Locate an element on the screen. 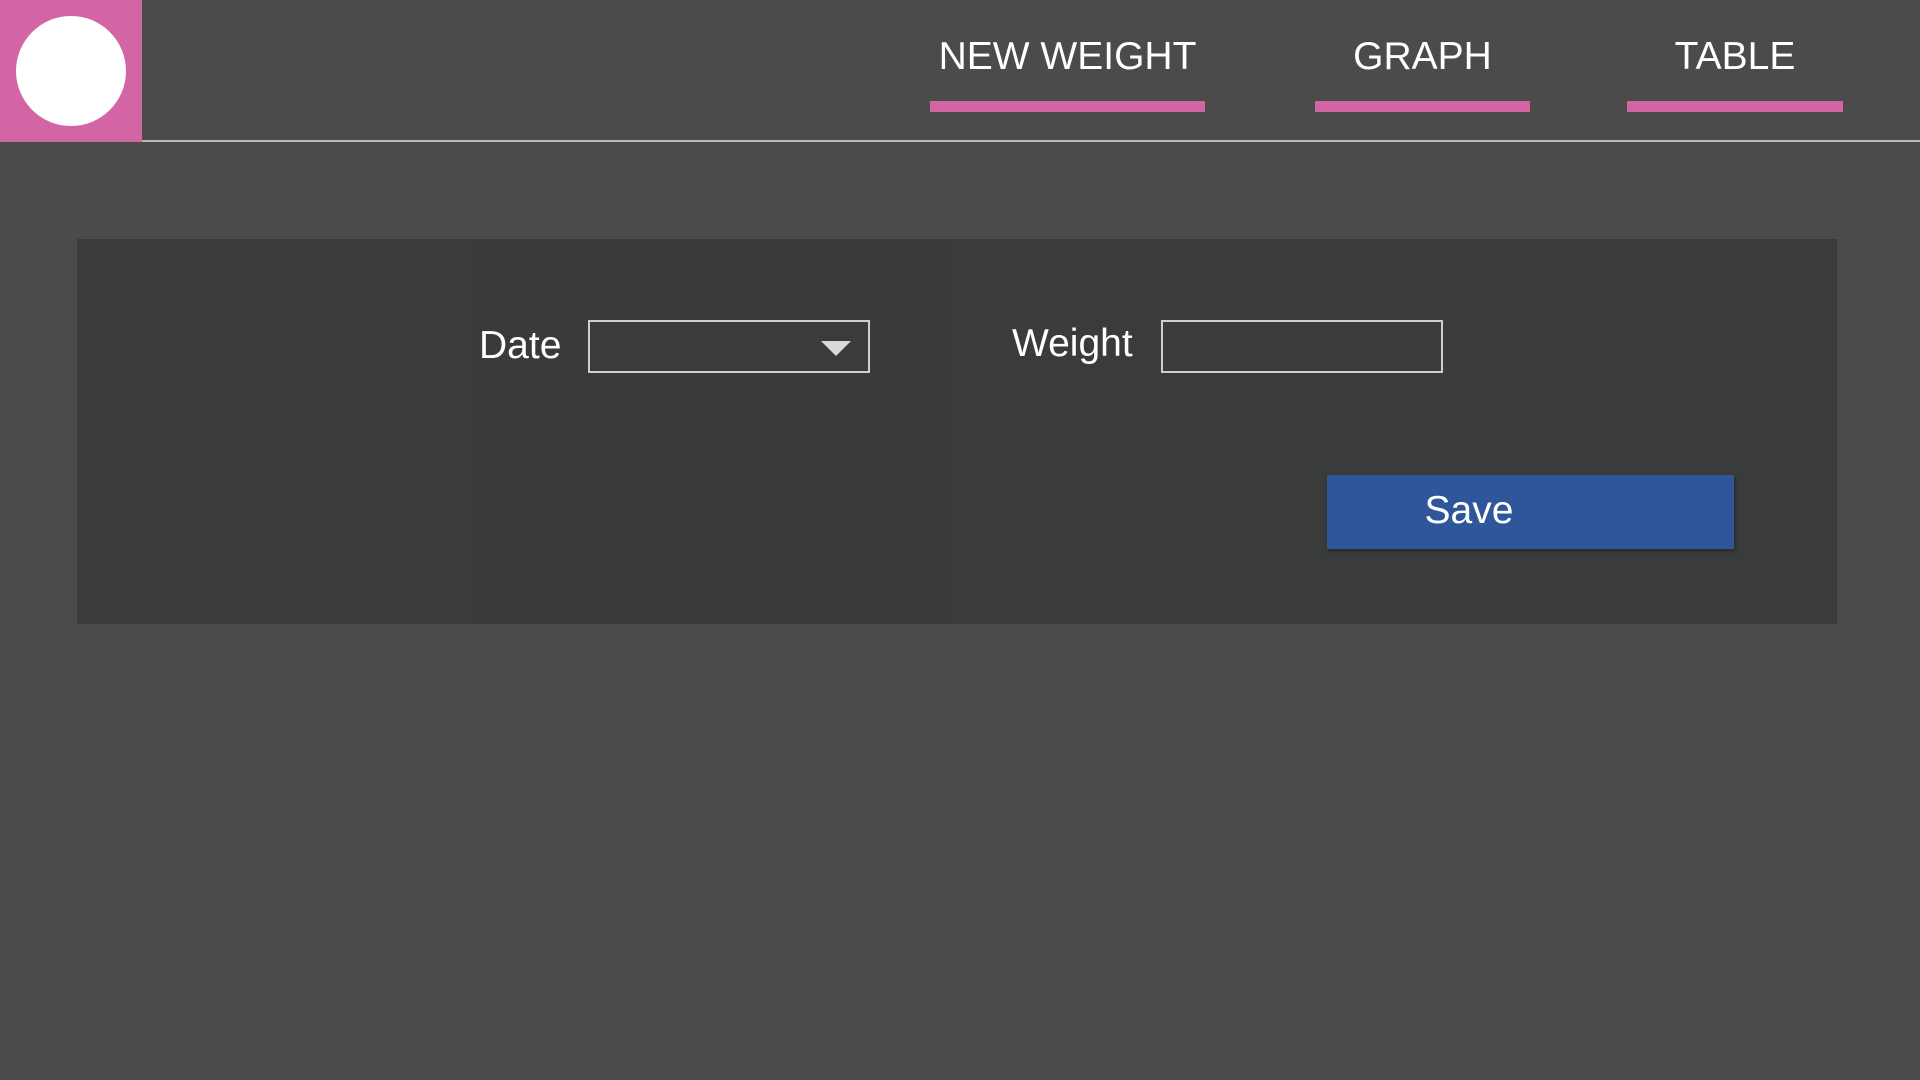 The height and width of the screenshot is (1080, 1920). tab-table: TABLE is located at coordinates (1735, 57).